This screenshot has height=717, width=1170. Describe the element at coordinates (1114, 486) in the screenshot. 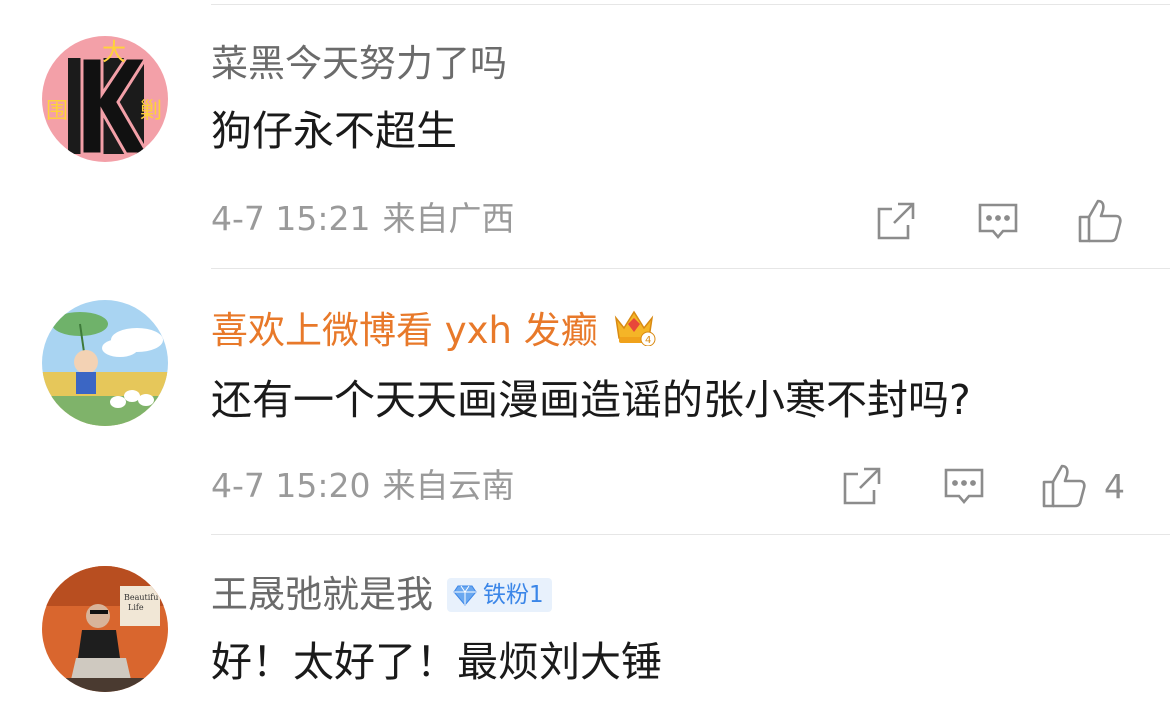

I see `like-count: 4` at that location.